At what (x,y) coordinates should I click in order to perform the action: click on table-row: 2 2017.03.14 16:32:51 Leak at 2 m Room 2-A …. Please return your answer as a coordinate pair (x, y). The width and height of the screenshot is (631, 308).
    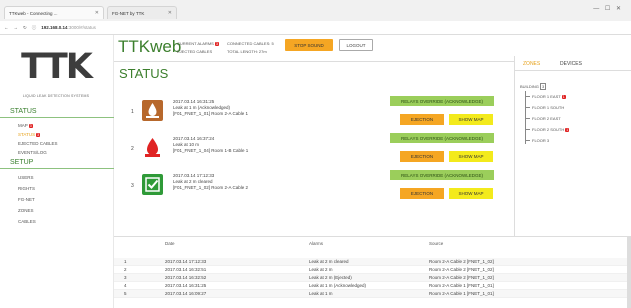
    Looking at the image, I should click on (372, 270).